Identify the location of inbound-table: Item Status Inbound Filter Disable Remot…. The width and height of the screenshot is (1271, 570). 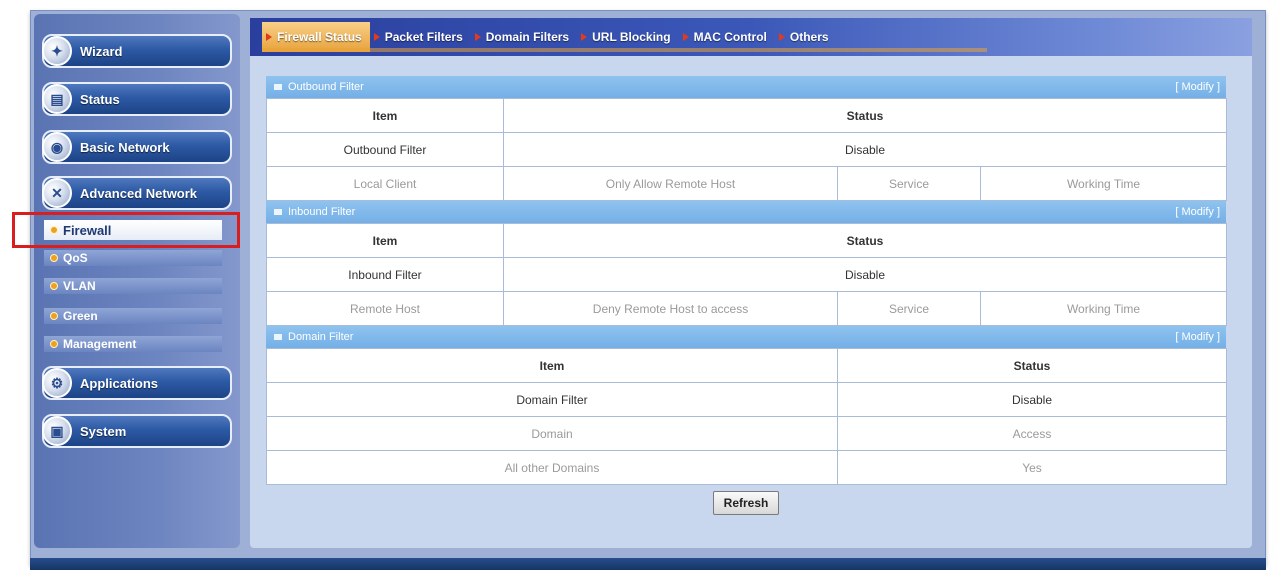
(747, 274).